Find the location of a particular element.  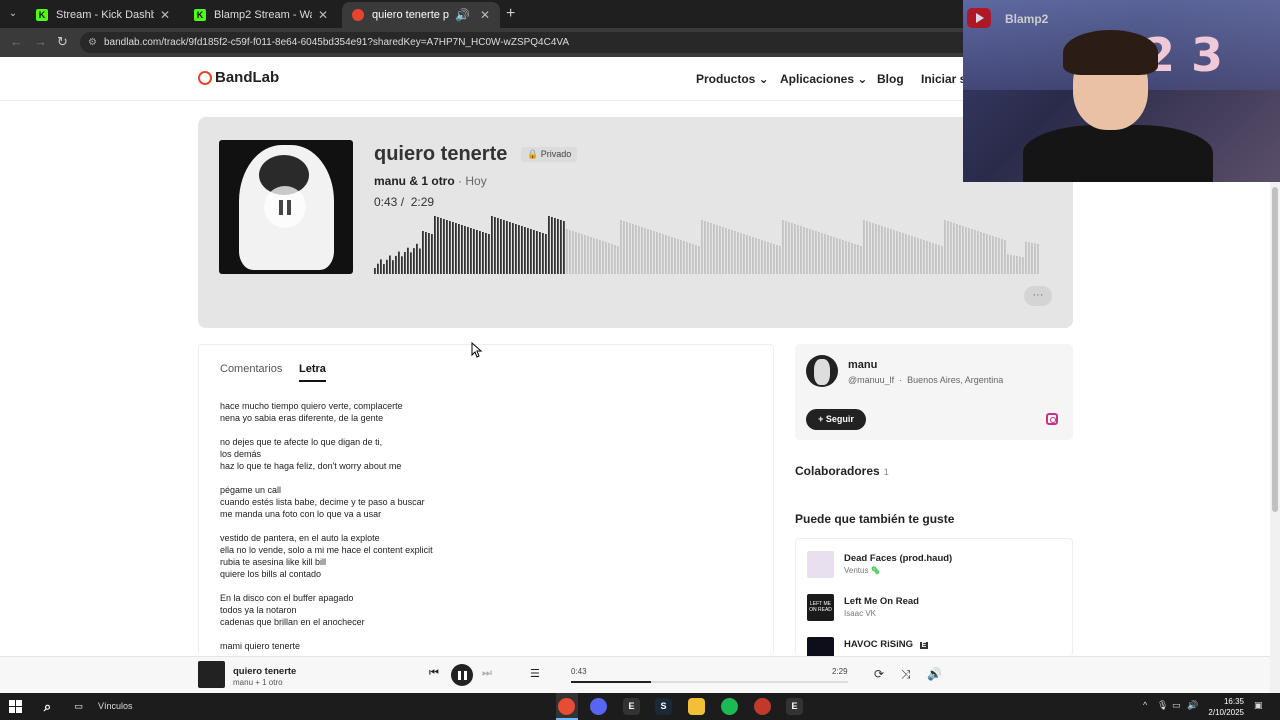

tab-search-icon: ⌄ is located at coordinates (13, 14).